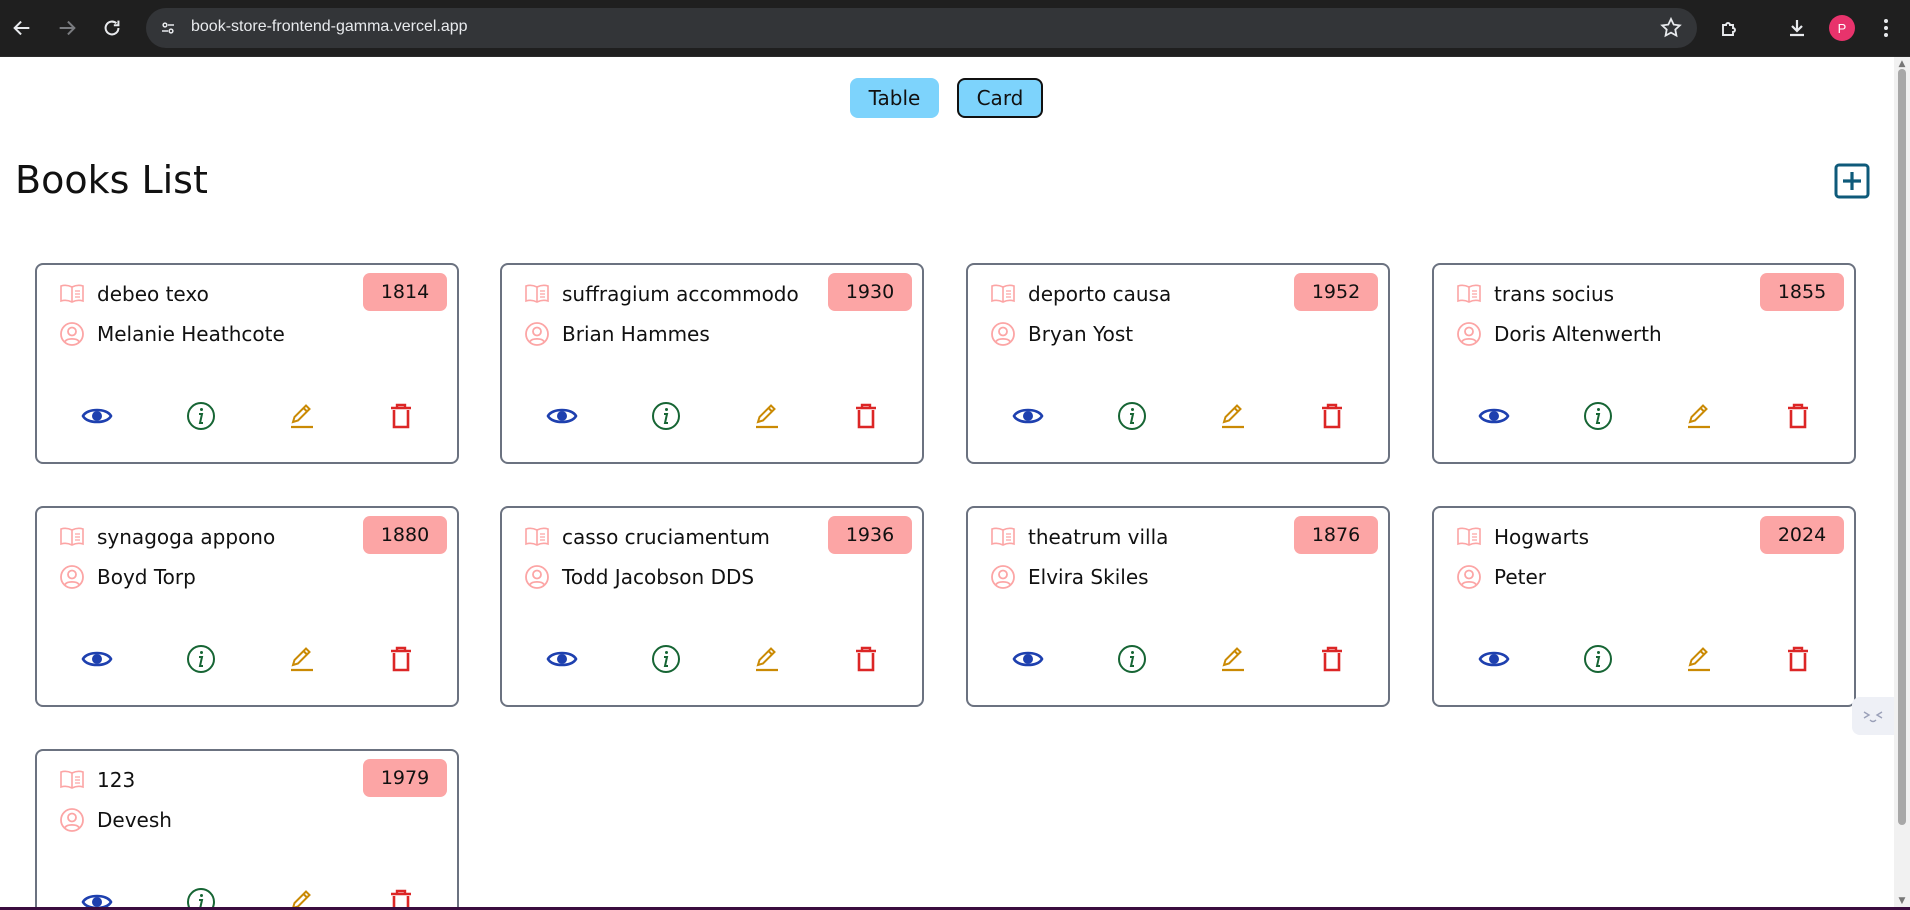 The height and width of the screenshot is (910, 1910). I want to click on book-card: 1876 theatrum villa Elvira Skiles, so click(1178, 606).